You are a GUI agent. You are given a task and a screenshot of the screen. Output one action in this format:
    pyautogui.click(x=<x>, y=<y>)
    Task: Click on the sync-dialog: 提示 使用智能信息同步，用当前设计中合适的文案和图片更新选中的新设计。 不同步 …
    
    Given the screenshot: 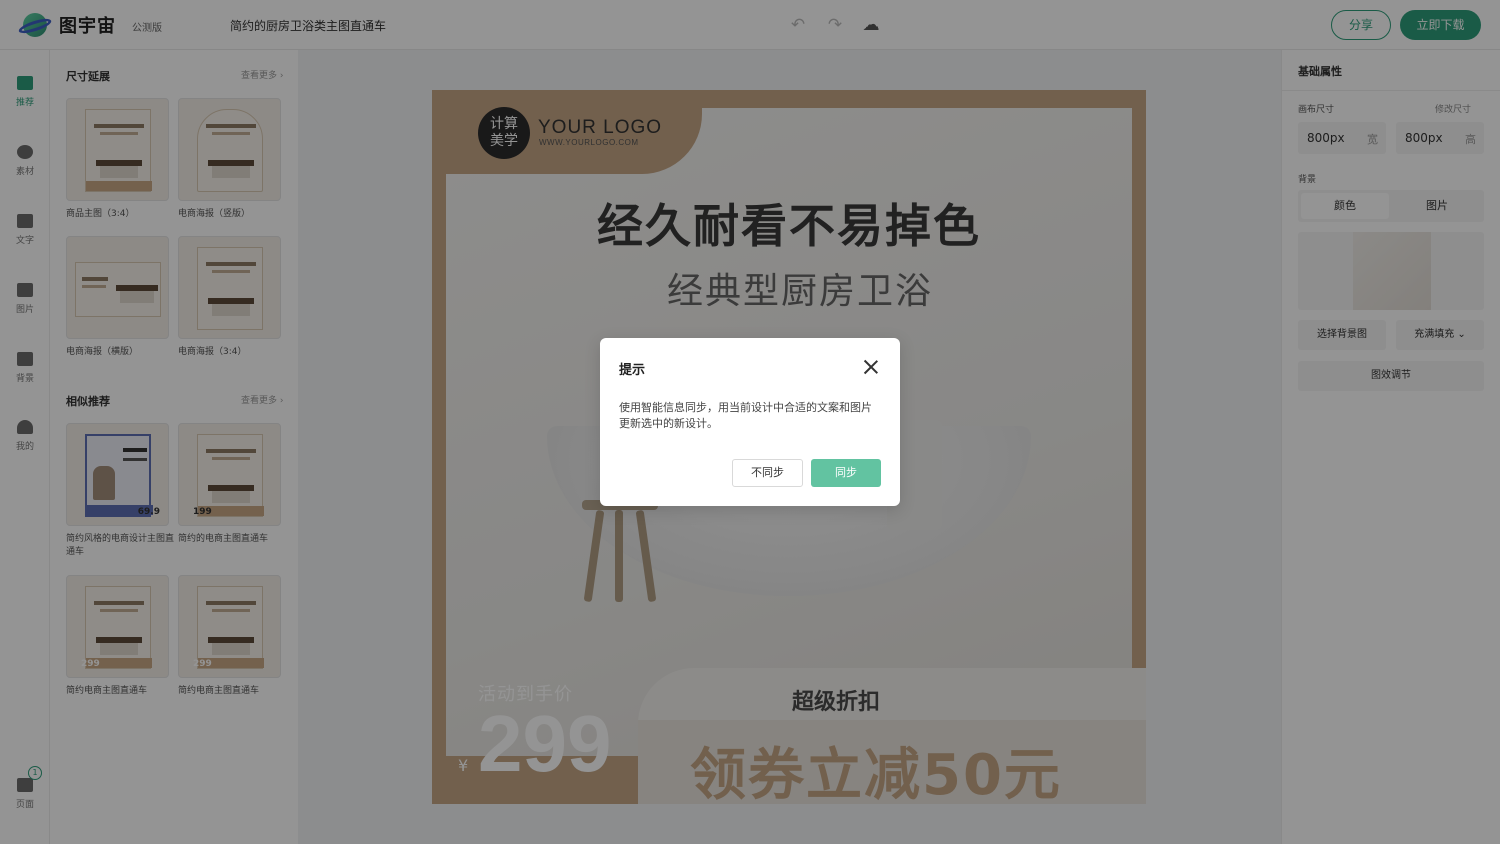 What is the action you would take?
    pyautogui.click(x=750, y=422)
    